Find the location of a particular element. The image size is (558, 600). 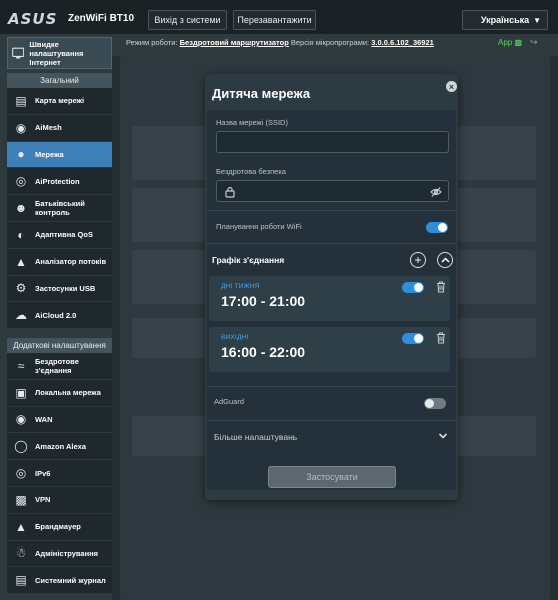

administration-icon: ☃ is located at coordinates (21, 553).